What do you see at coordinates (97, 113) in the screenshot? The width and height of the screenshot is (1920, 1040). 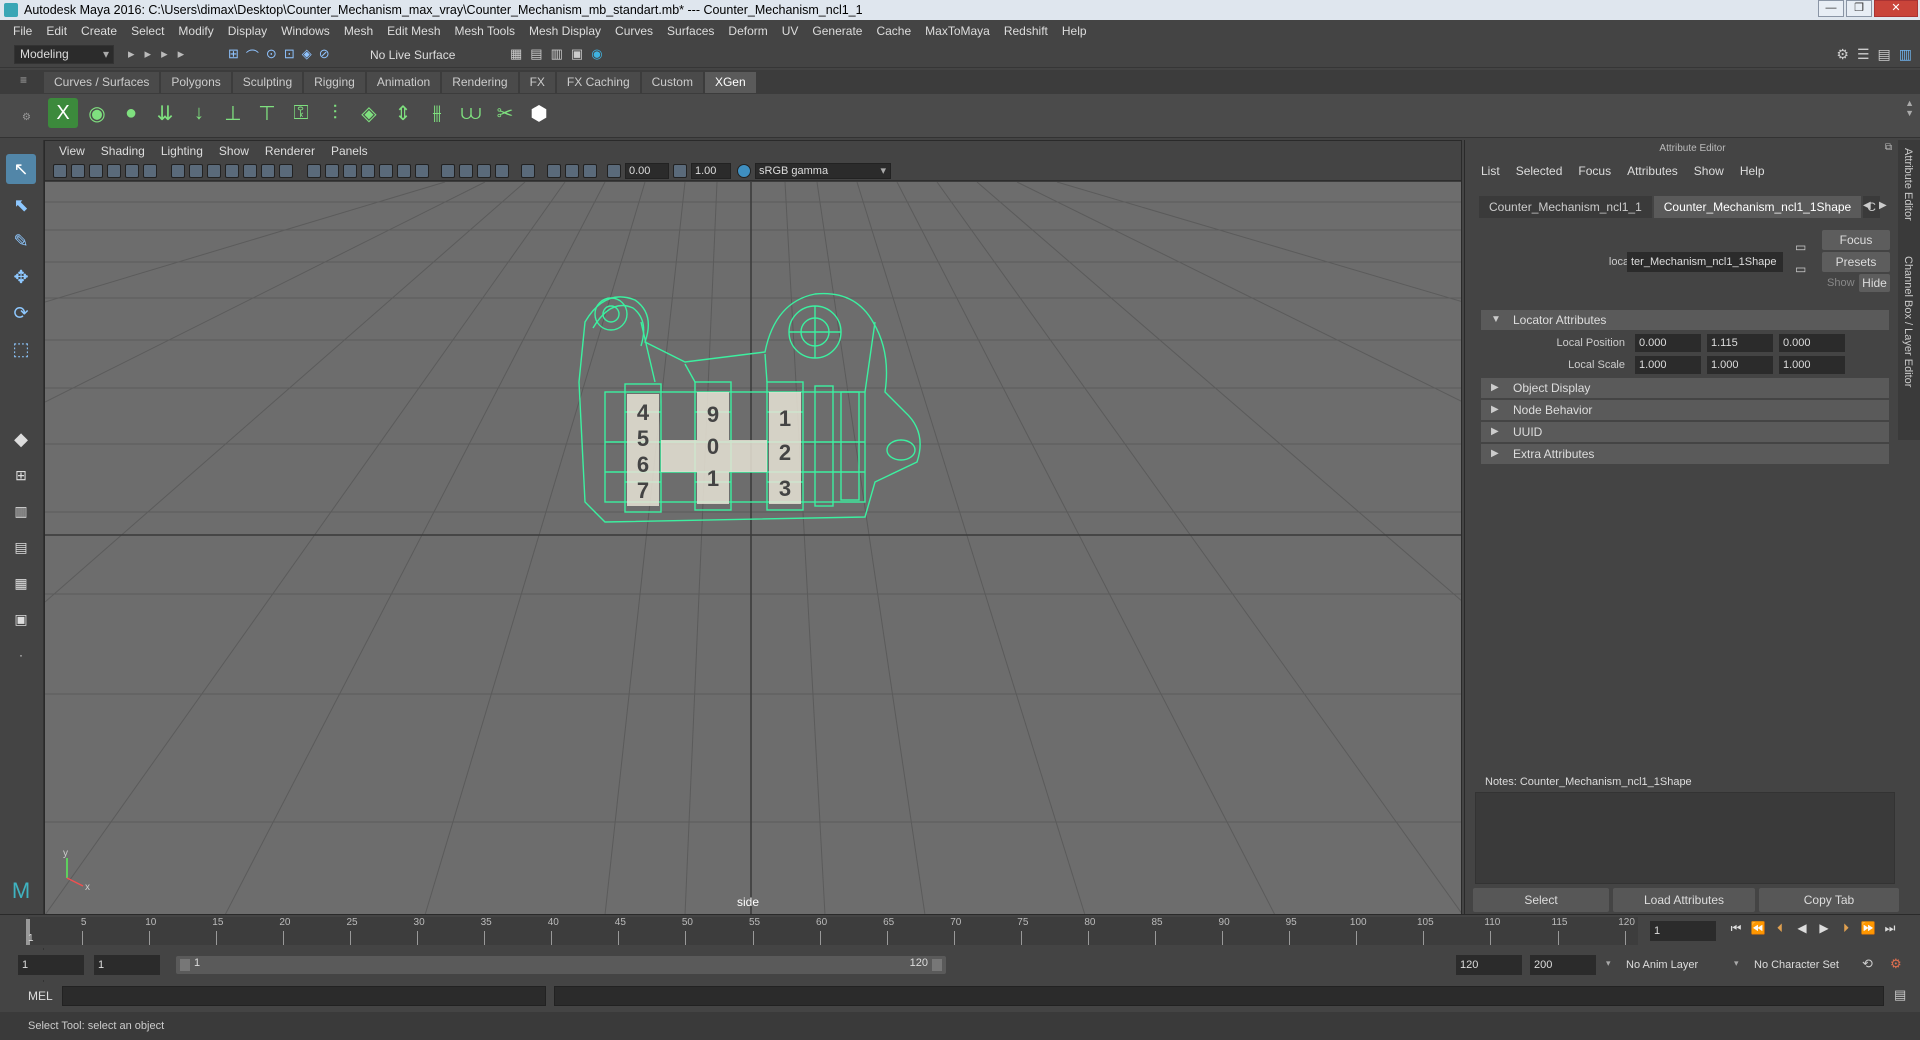 I see `xgen-preview-icon: ◉` at bounding box center [97, 113].